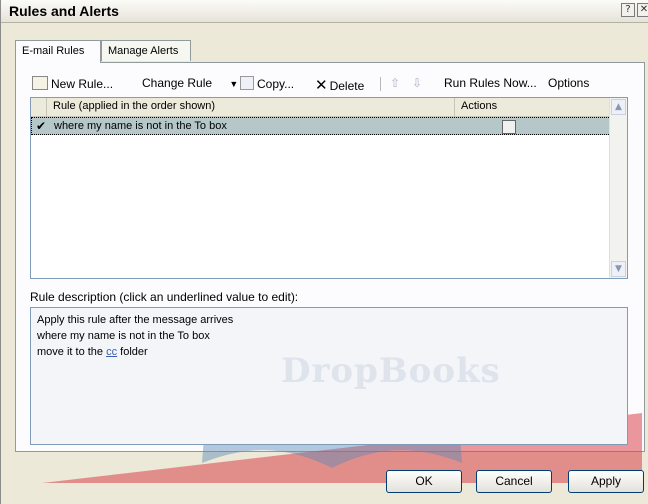 This screenshot has width=648, height=504. I want to click on title-bar: Rules and Alerts ? ✕, so click(324, 11).